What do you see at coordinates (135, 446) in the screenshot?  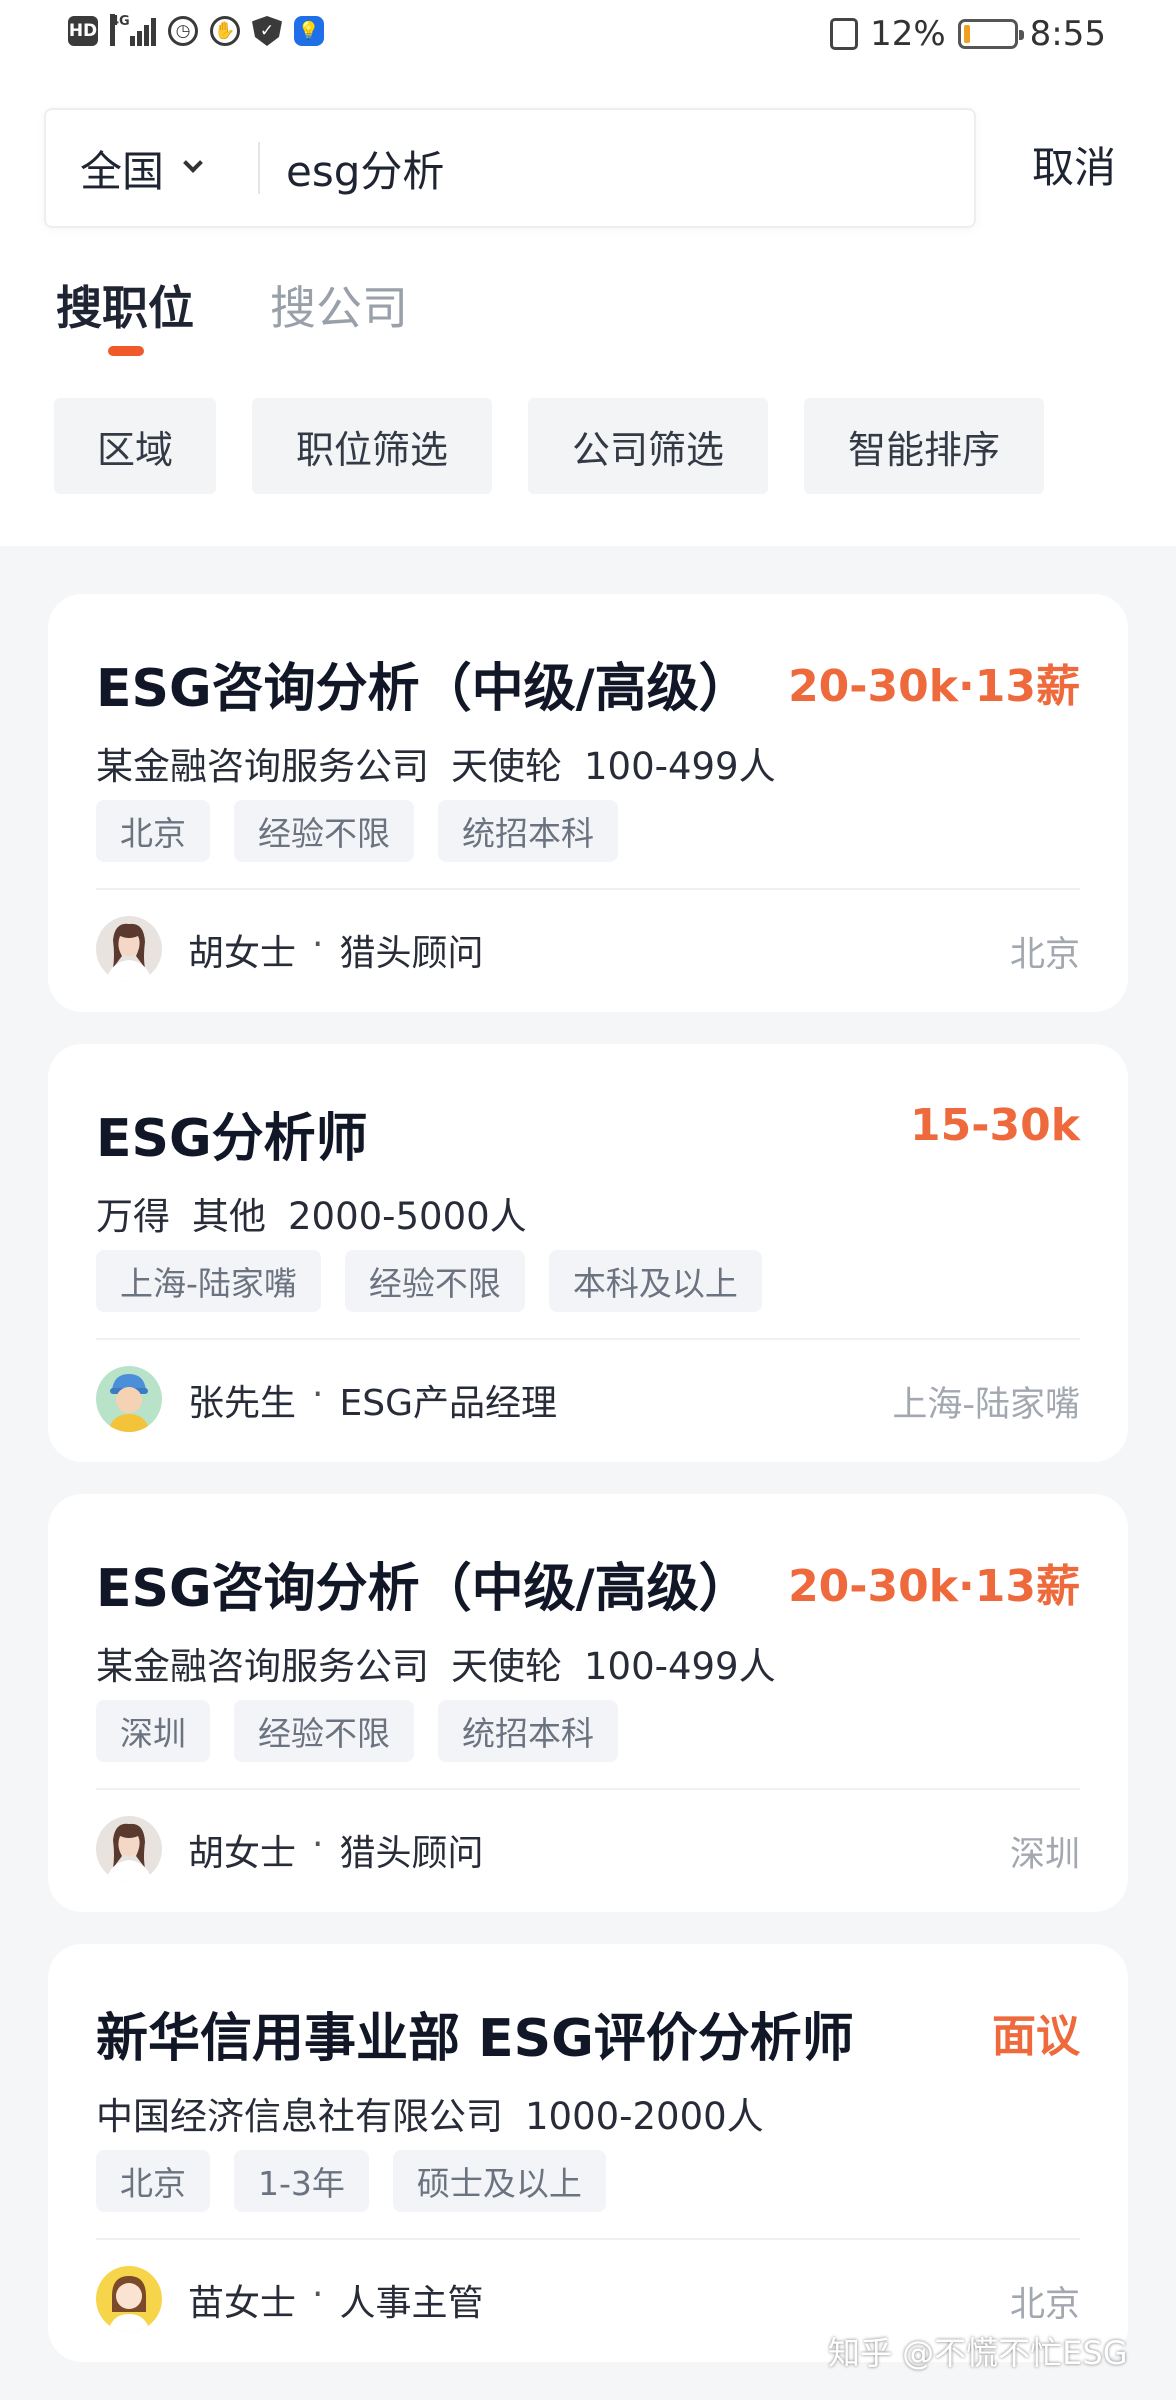 I see `filter-region: 区域` at bounding box center [135, 446].